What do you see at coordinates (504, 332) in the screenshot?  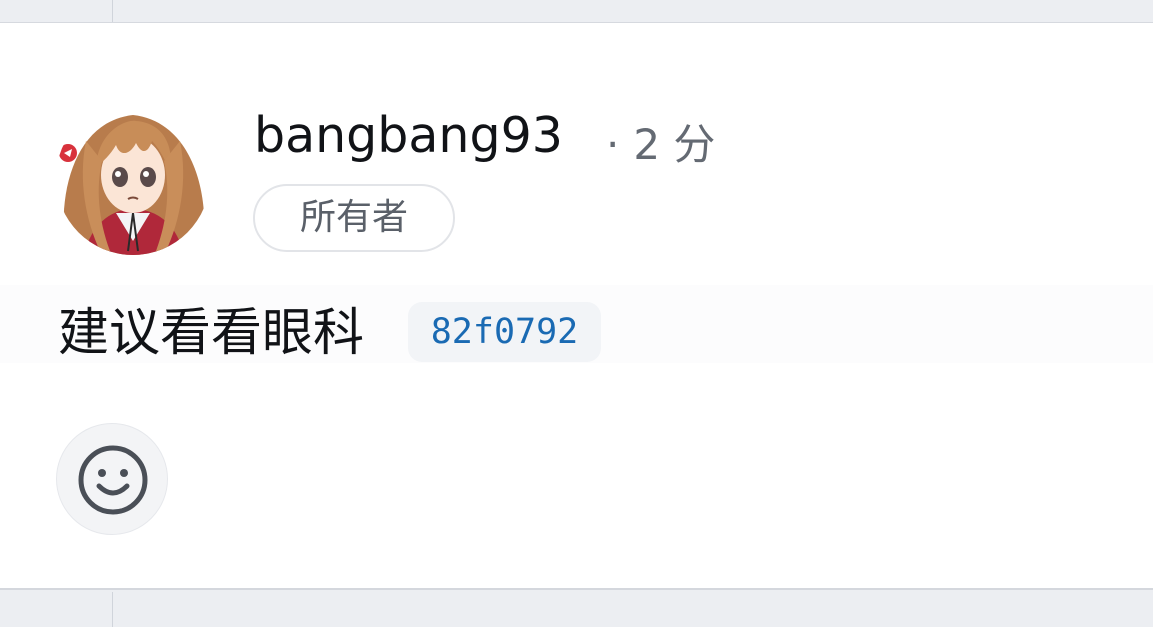 I see `commit-link: 82f0792` at bounding box center [504, 332].